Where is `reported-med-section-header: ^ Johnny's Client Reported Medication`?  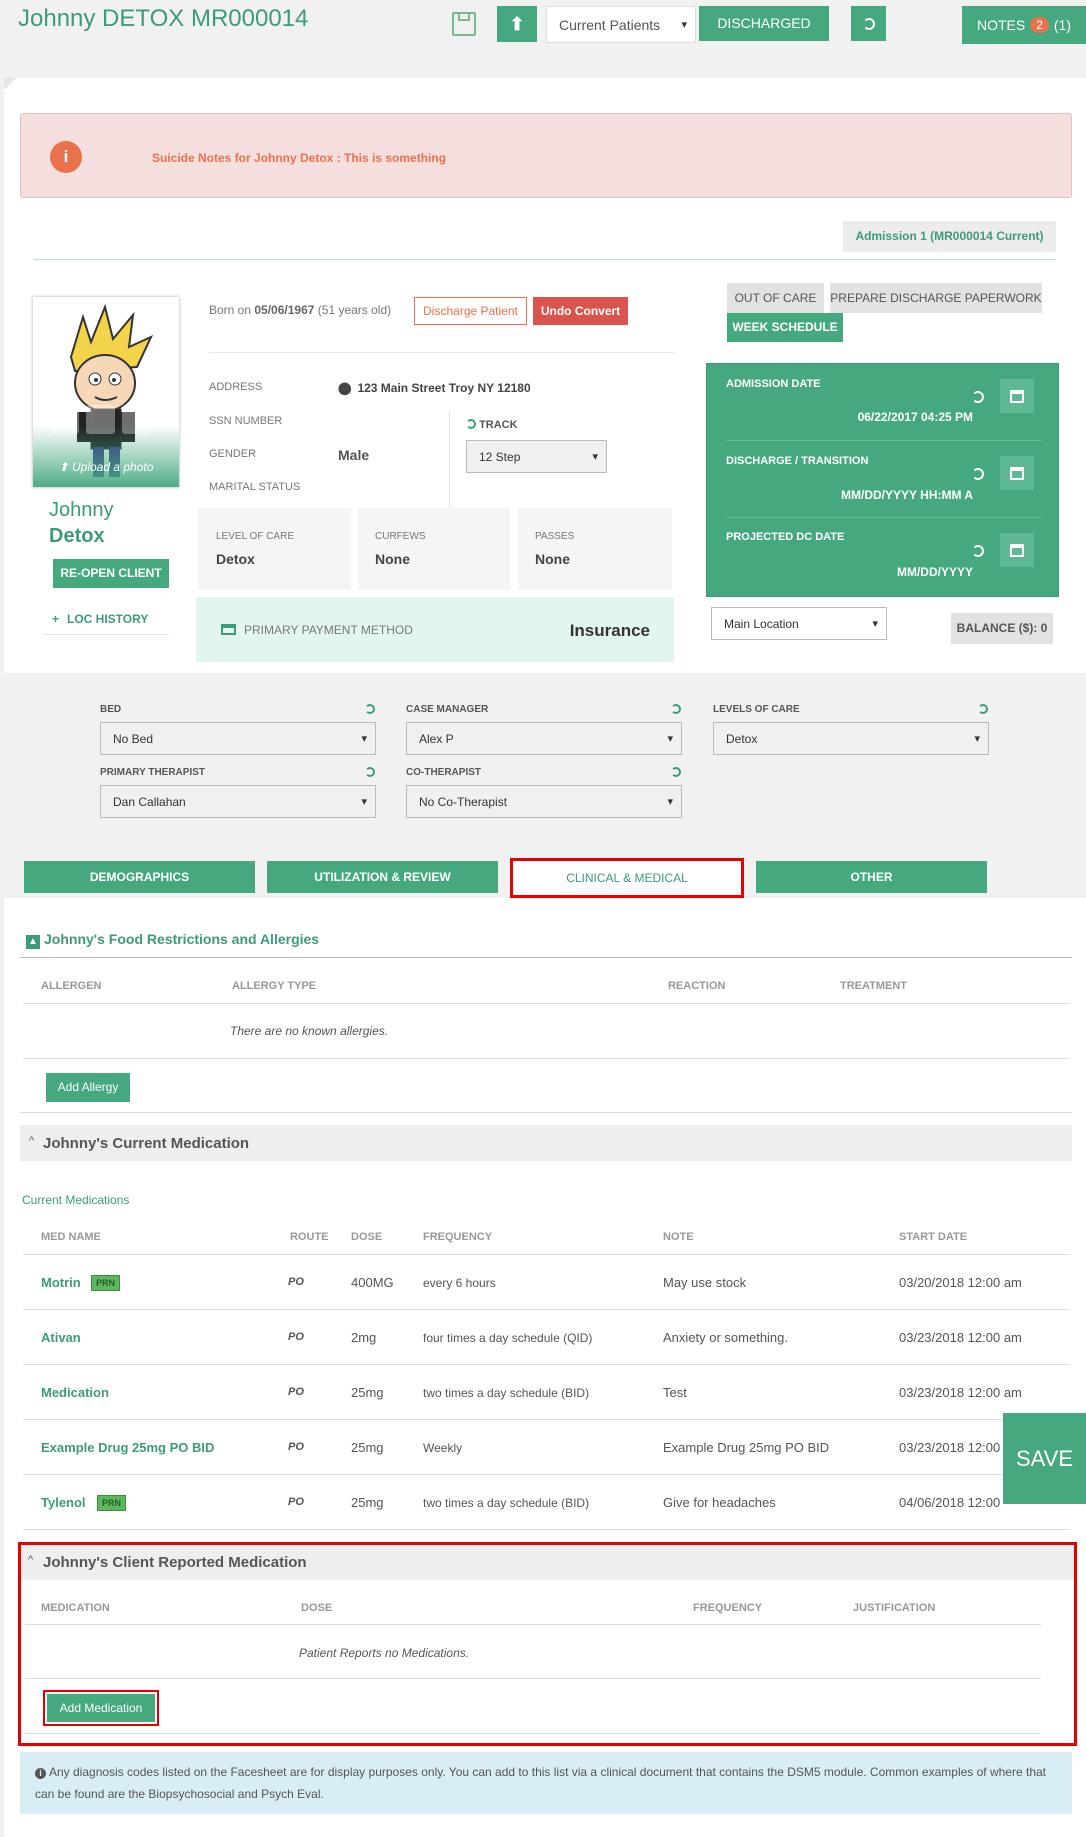 reported-med-section-header: ^ Johnny's Client Reported Medication is located at coordinates (547, 1562).